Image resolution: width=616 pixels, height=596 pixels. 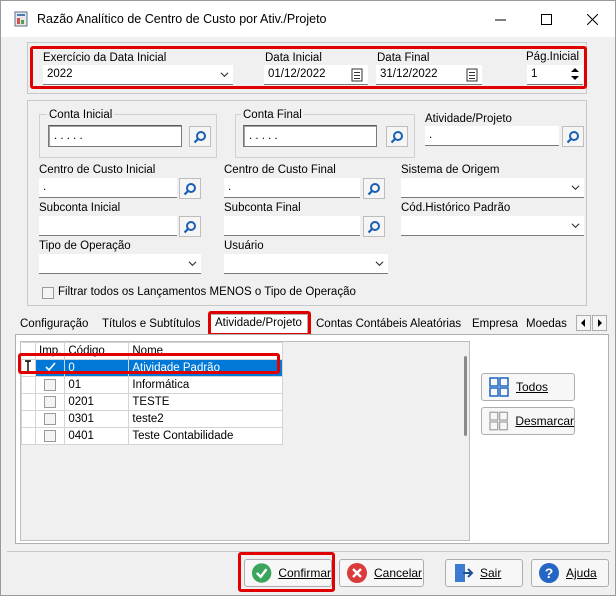 I want to click on conta-final-label: Conta Final, so click(x=272, y=115).